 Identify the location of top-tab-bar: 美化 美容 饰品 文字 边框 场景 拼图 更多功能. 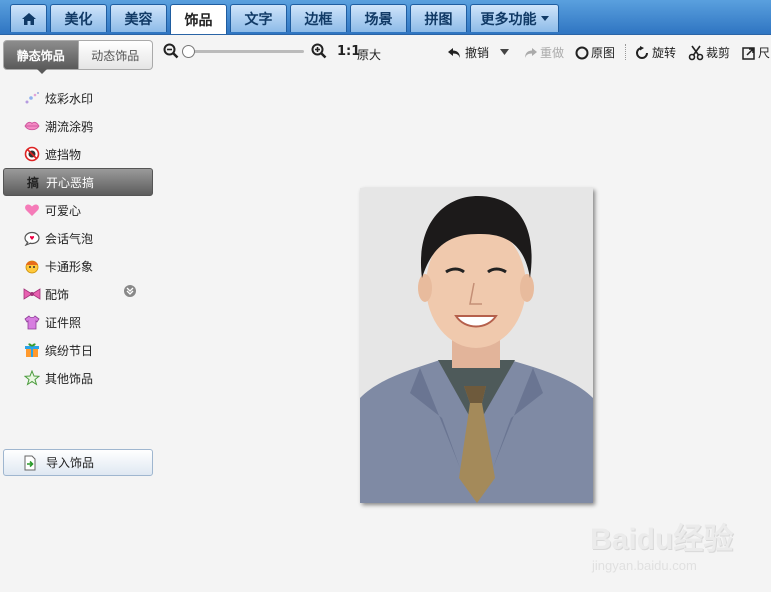
(385, 17).